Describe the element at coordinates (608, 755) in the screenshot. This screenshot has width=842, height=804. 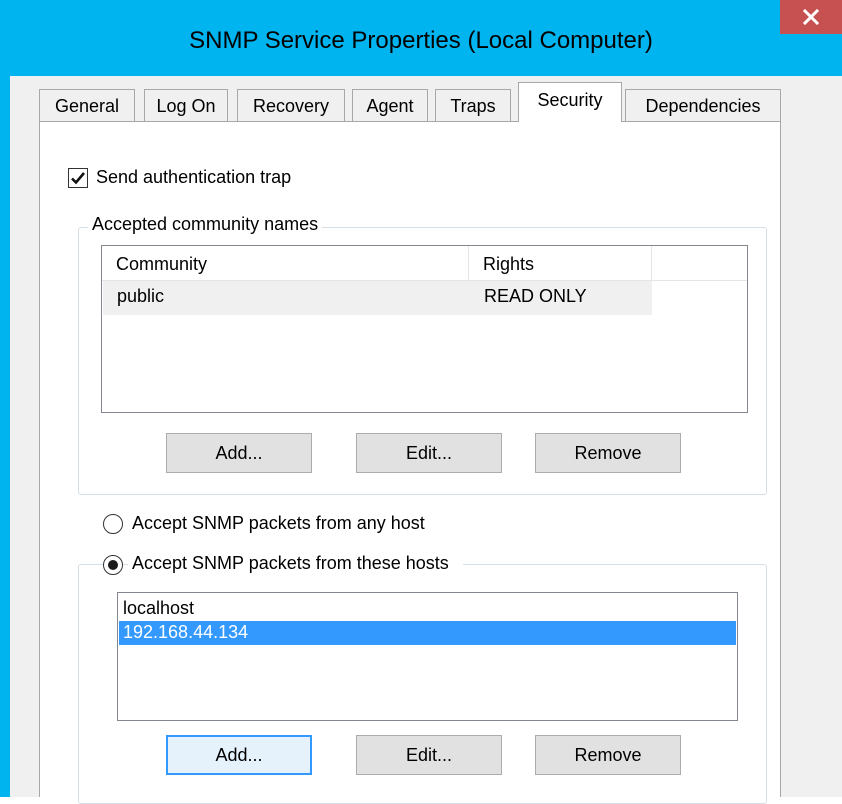
I see `hosts-remove-button: Remove` at that location.